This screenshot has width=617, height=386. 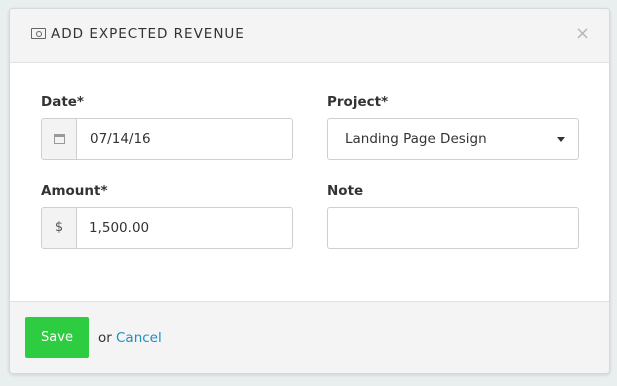 I want to click on date-addon, so click(x=59, y=139).